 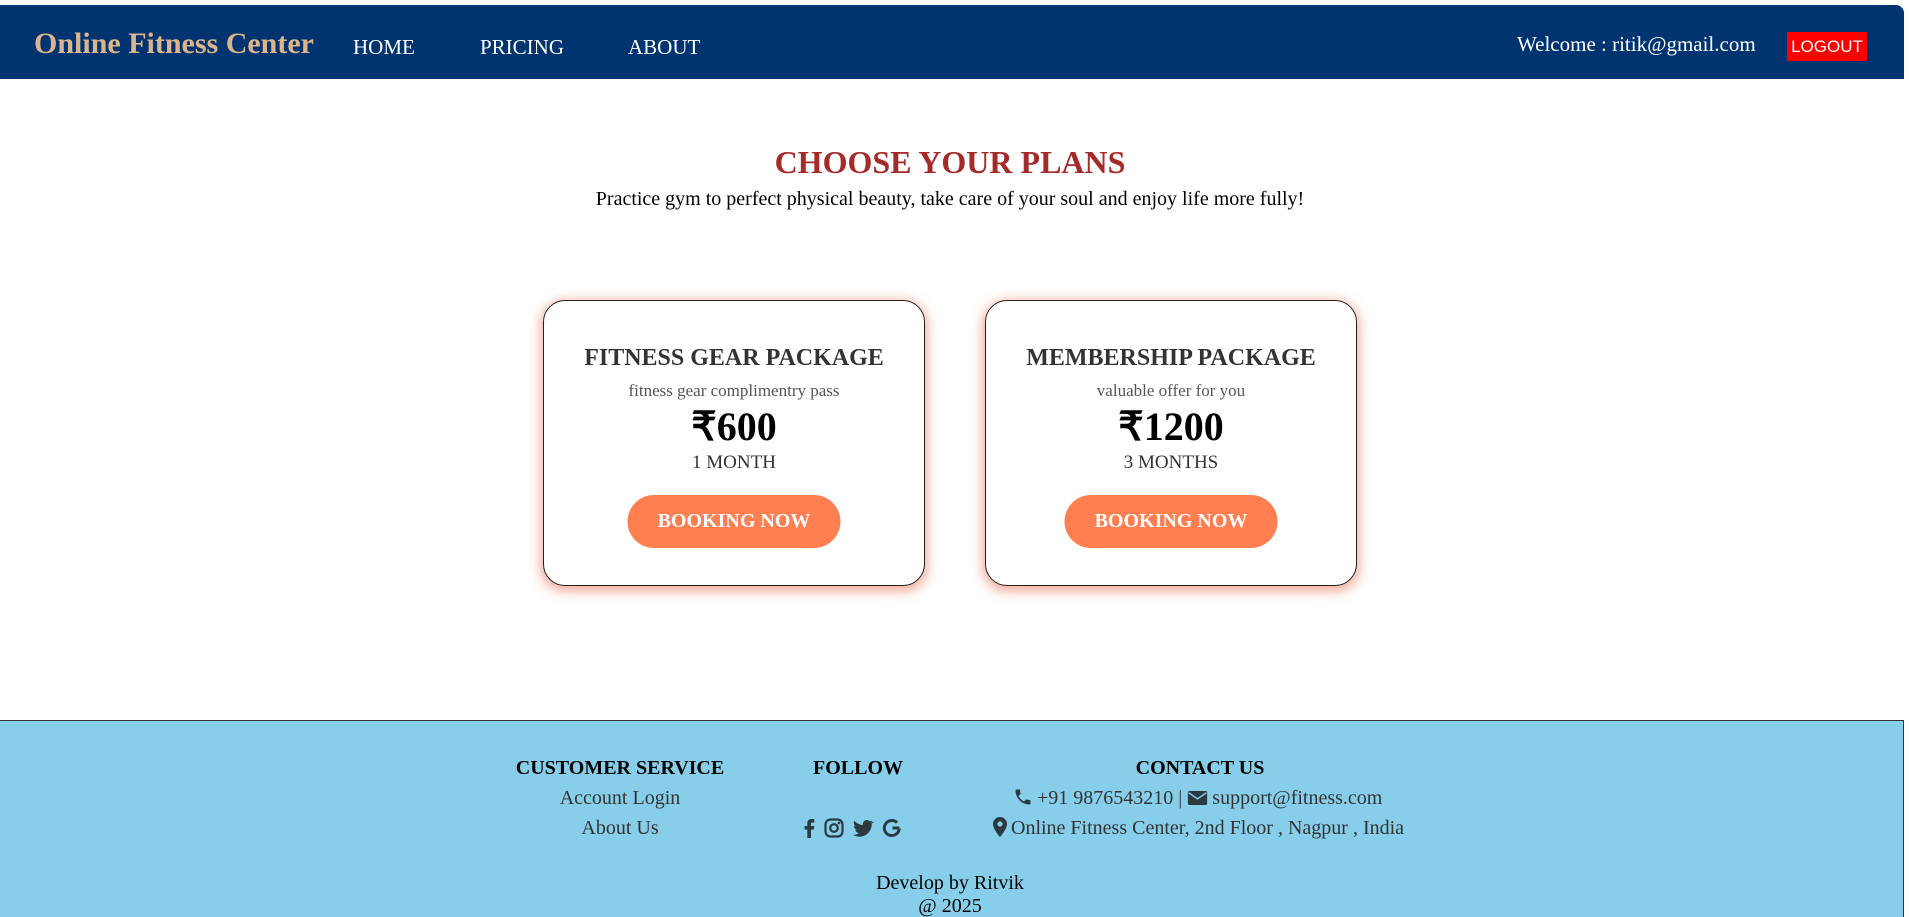 I want to click on copyright-text: @ 2025, so click(x=950, y=906).